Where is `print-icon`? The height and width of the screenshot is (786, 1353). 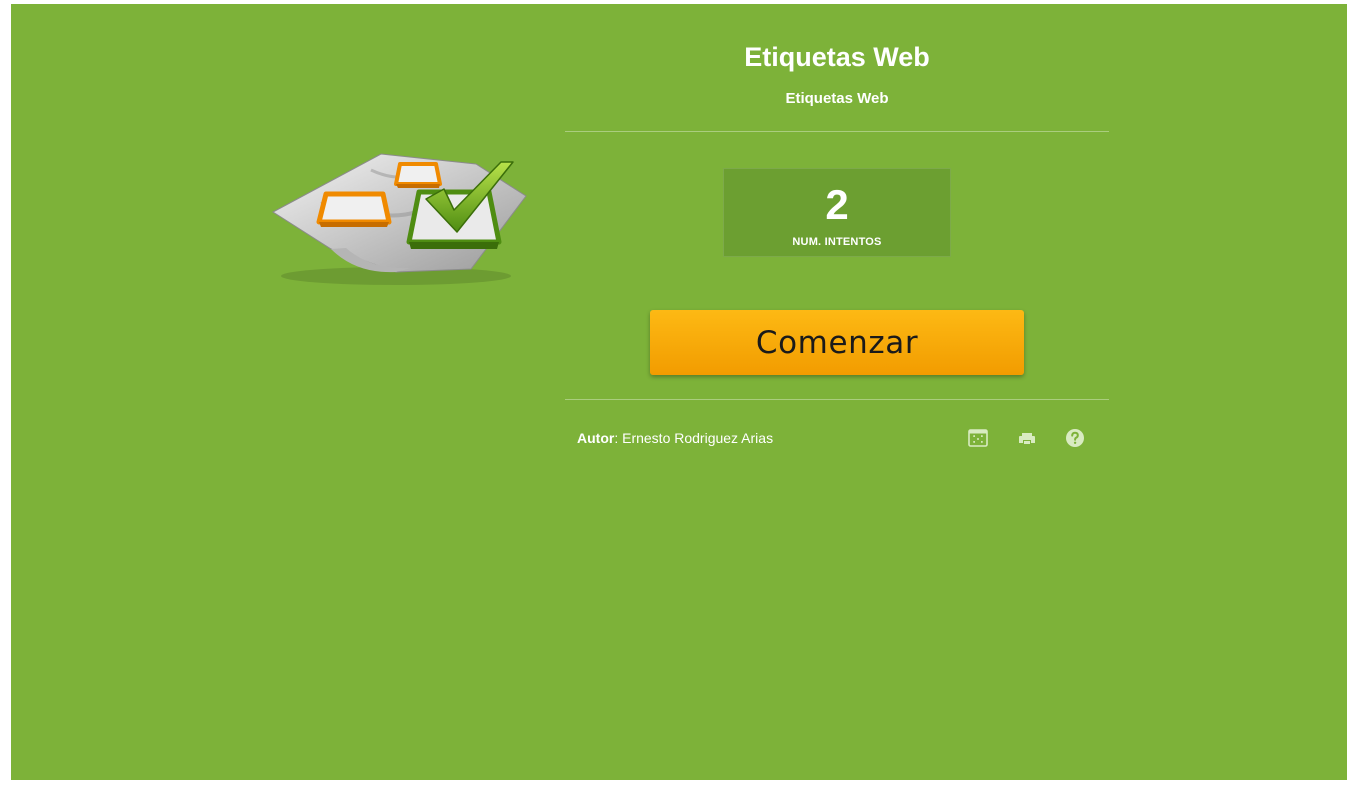
print-icon is located at coordinates (1027, 438).